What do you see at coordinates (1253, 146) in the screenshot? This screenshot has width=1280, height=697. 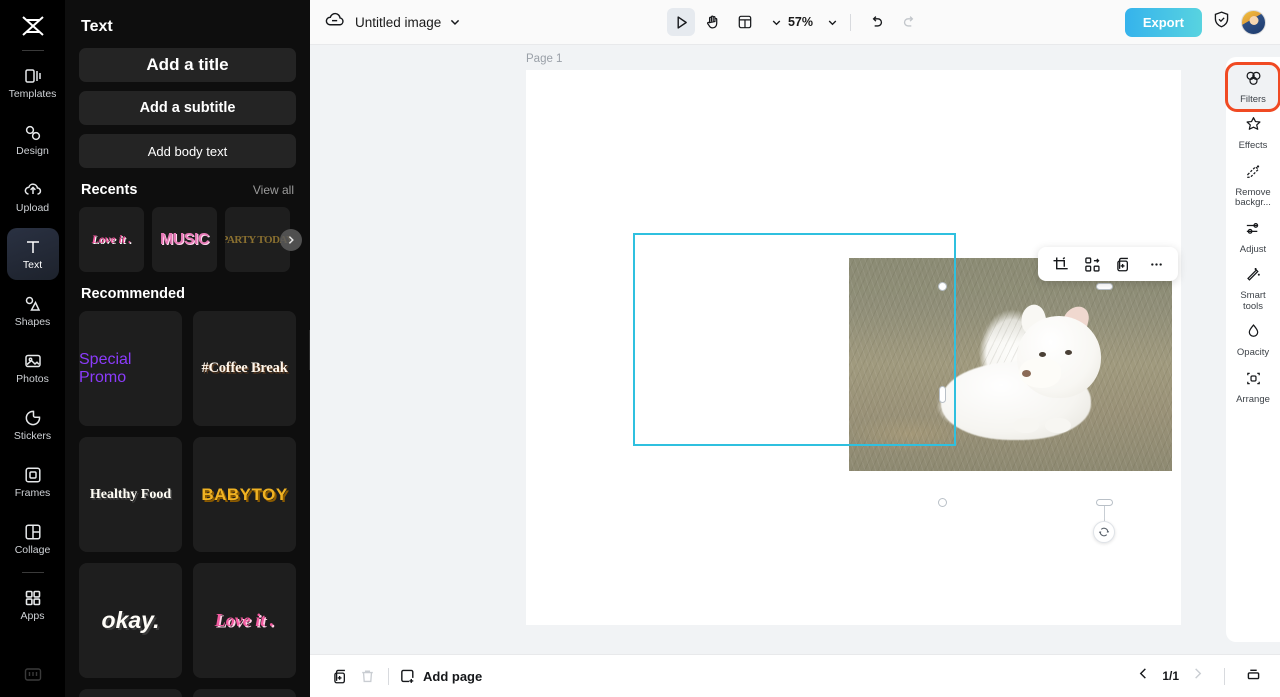 I see `tool-label: Effects` at bounding box center [1253, 146].